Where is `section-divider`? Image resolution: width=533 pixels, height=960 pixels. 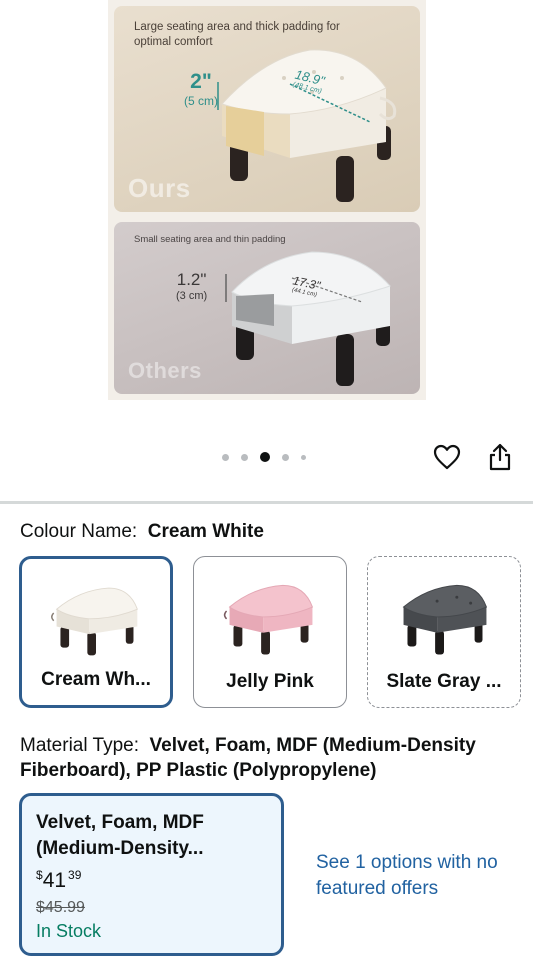 section-divider is located at coordinates (266, 502).